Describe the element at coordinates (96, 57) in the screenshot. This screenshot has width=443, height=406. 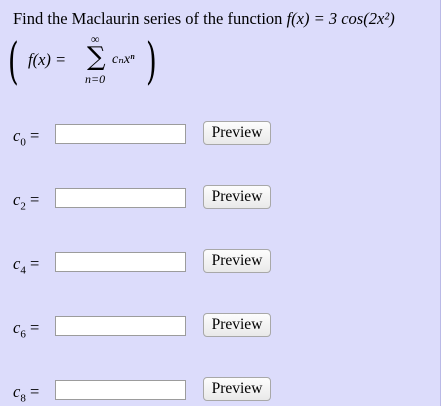
I see `sum-symbol: ∑` at that location.